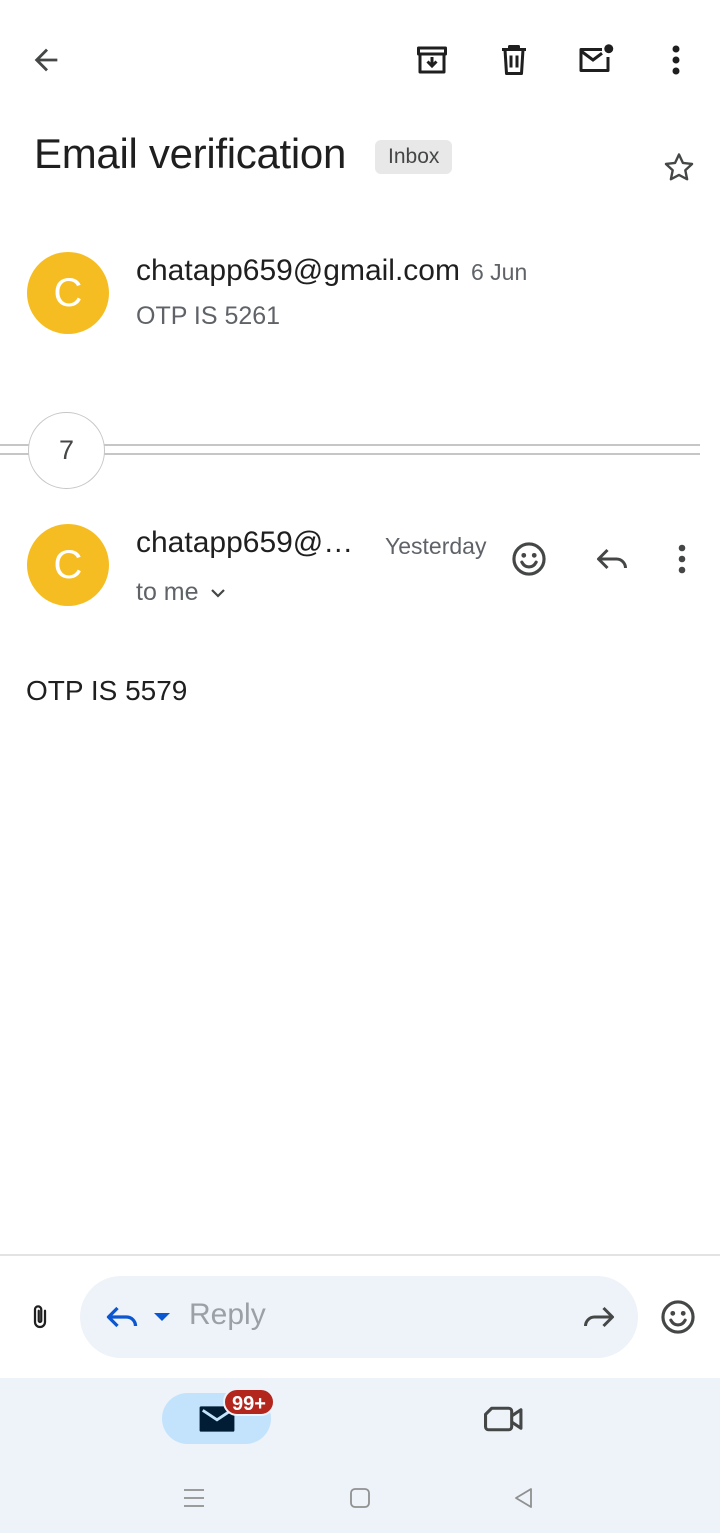  What do you see at coordinates (227, 1315) in the screenshot?
I see `reply-placeholder: Reply` at bounding box center [227, 1315].